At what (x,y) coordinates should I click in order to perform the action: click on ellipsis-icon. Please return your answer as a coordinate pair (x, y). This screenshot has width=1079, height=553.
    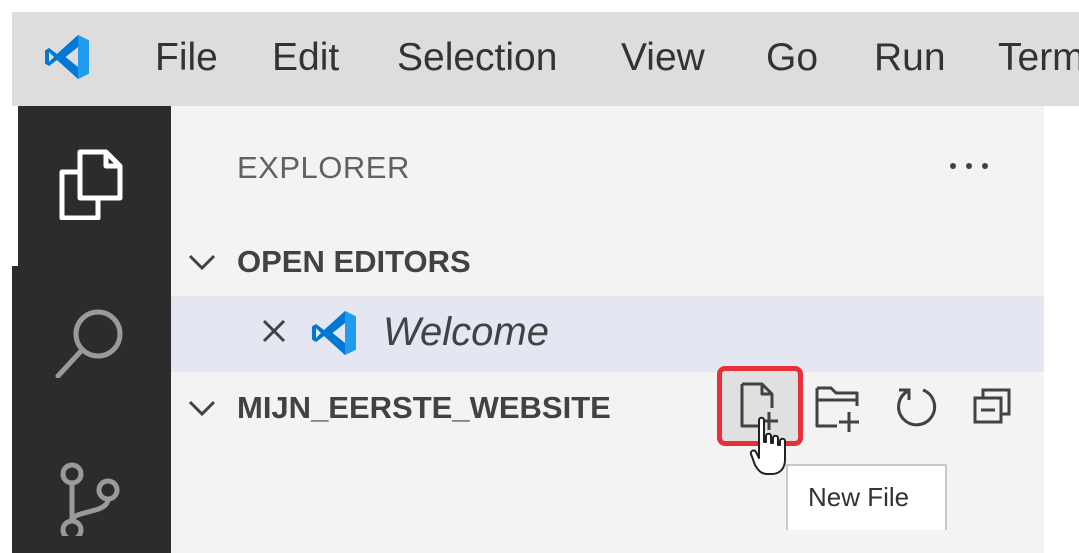
    Looking at the image, I should click on (969, 166).